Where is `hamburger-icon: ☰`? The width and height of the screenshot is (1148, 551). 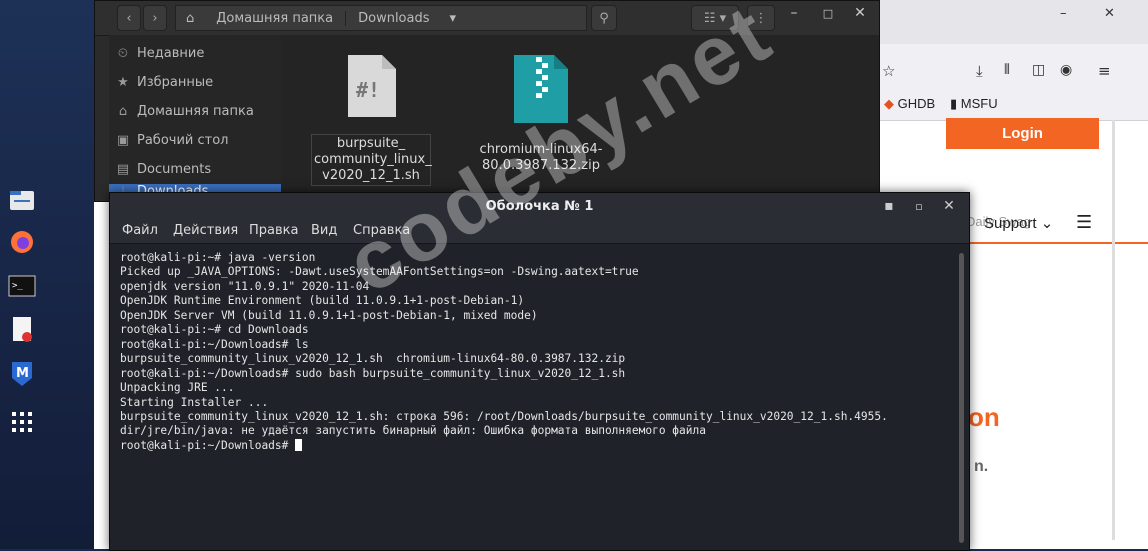 hamburger-icon: ☰ is located at coordinates (1084, 222).